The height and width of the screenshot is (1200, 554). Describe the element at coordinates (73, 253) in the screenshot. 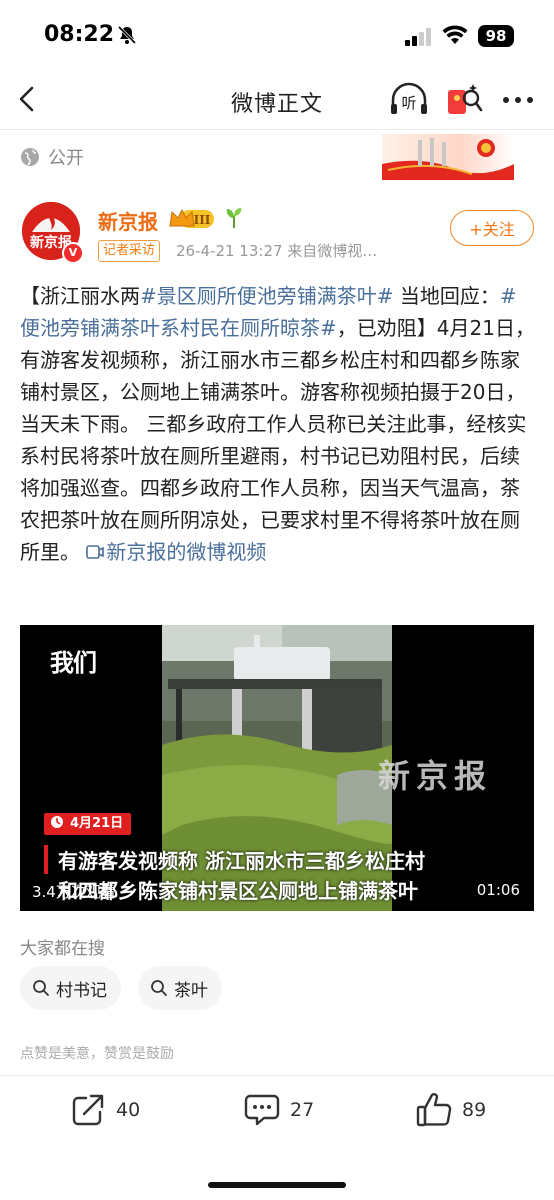

I see `verified-badge: V` at that location.